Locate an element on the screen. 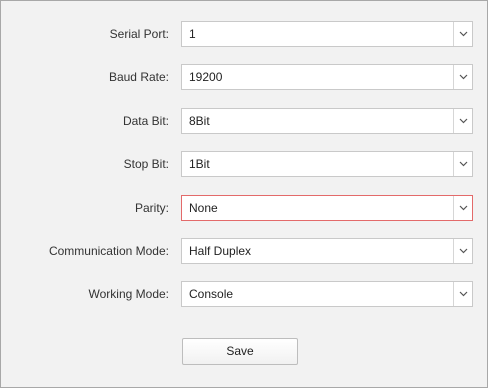  parity-select: None is located at coordinates (327, 208).